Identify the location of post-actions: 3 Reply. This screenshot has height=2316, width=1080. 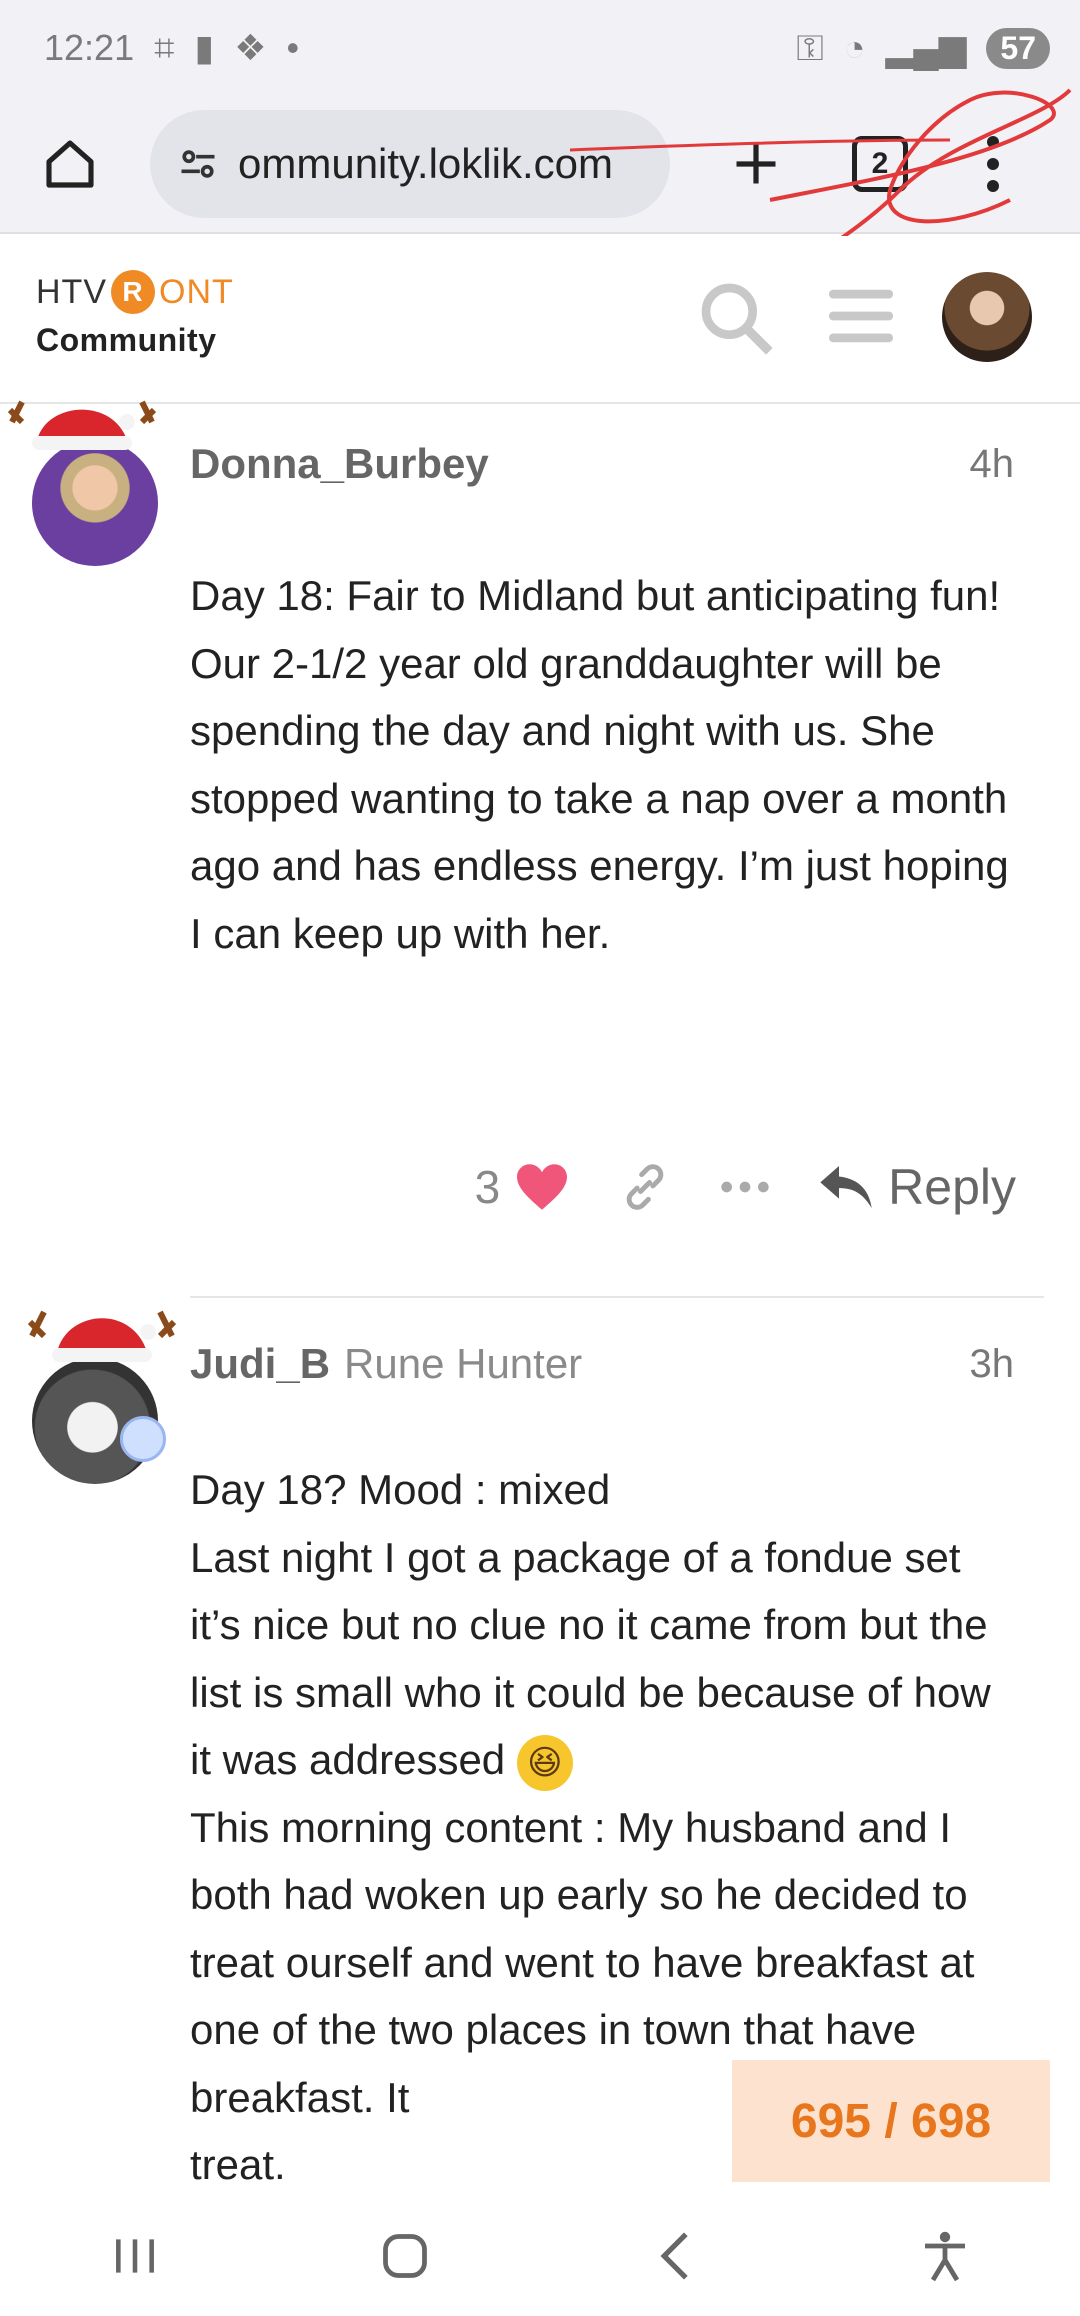
(745, 1187).